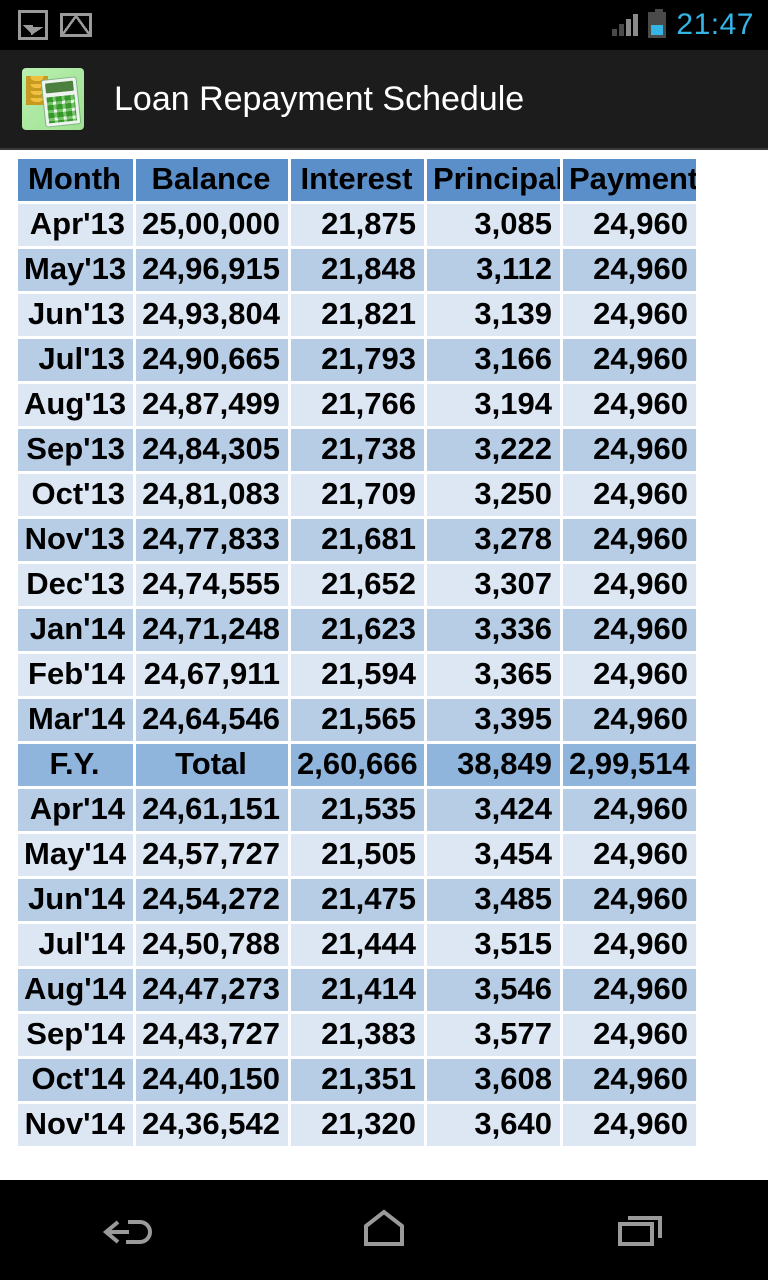 This screenshot has height=1280, width=768. What do you see at coordinates (493, 450) in the screenshot?
I see `cell-principal: 3,222` at bounding box center [493, 450].